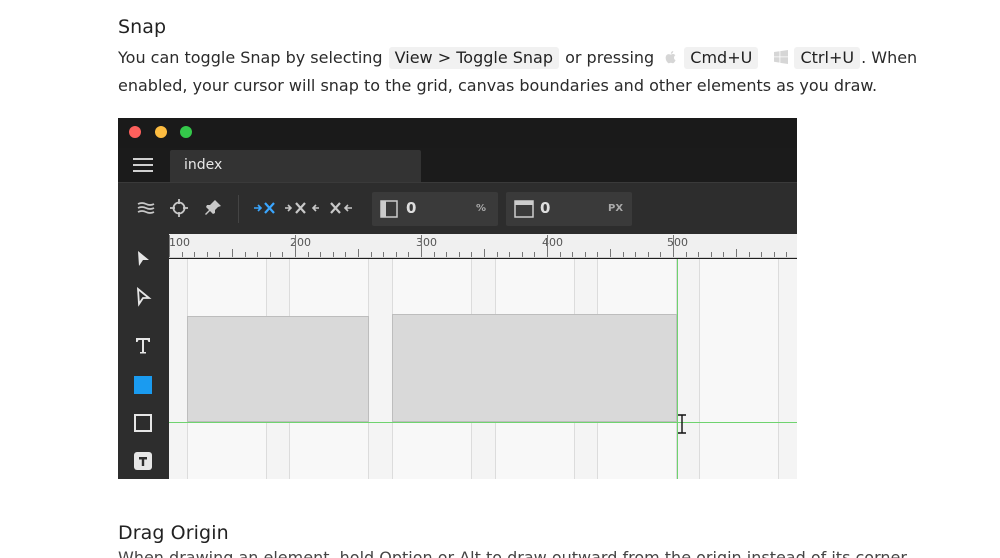  I want to click on toolbar: 0 % 0 PX, so click(457, 208).